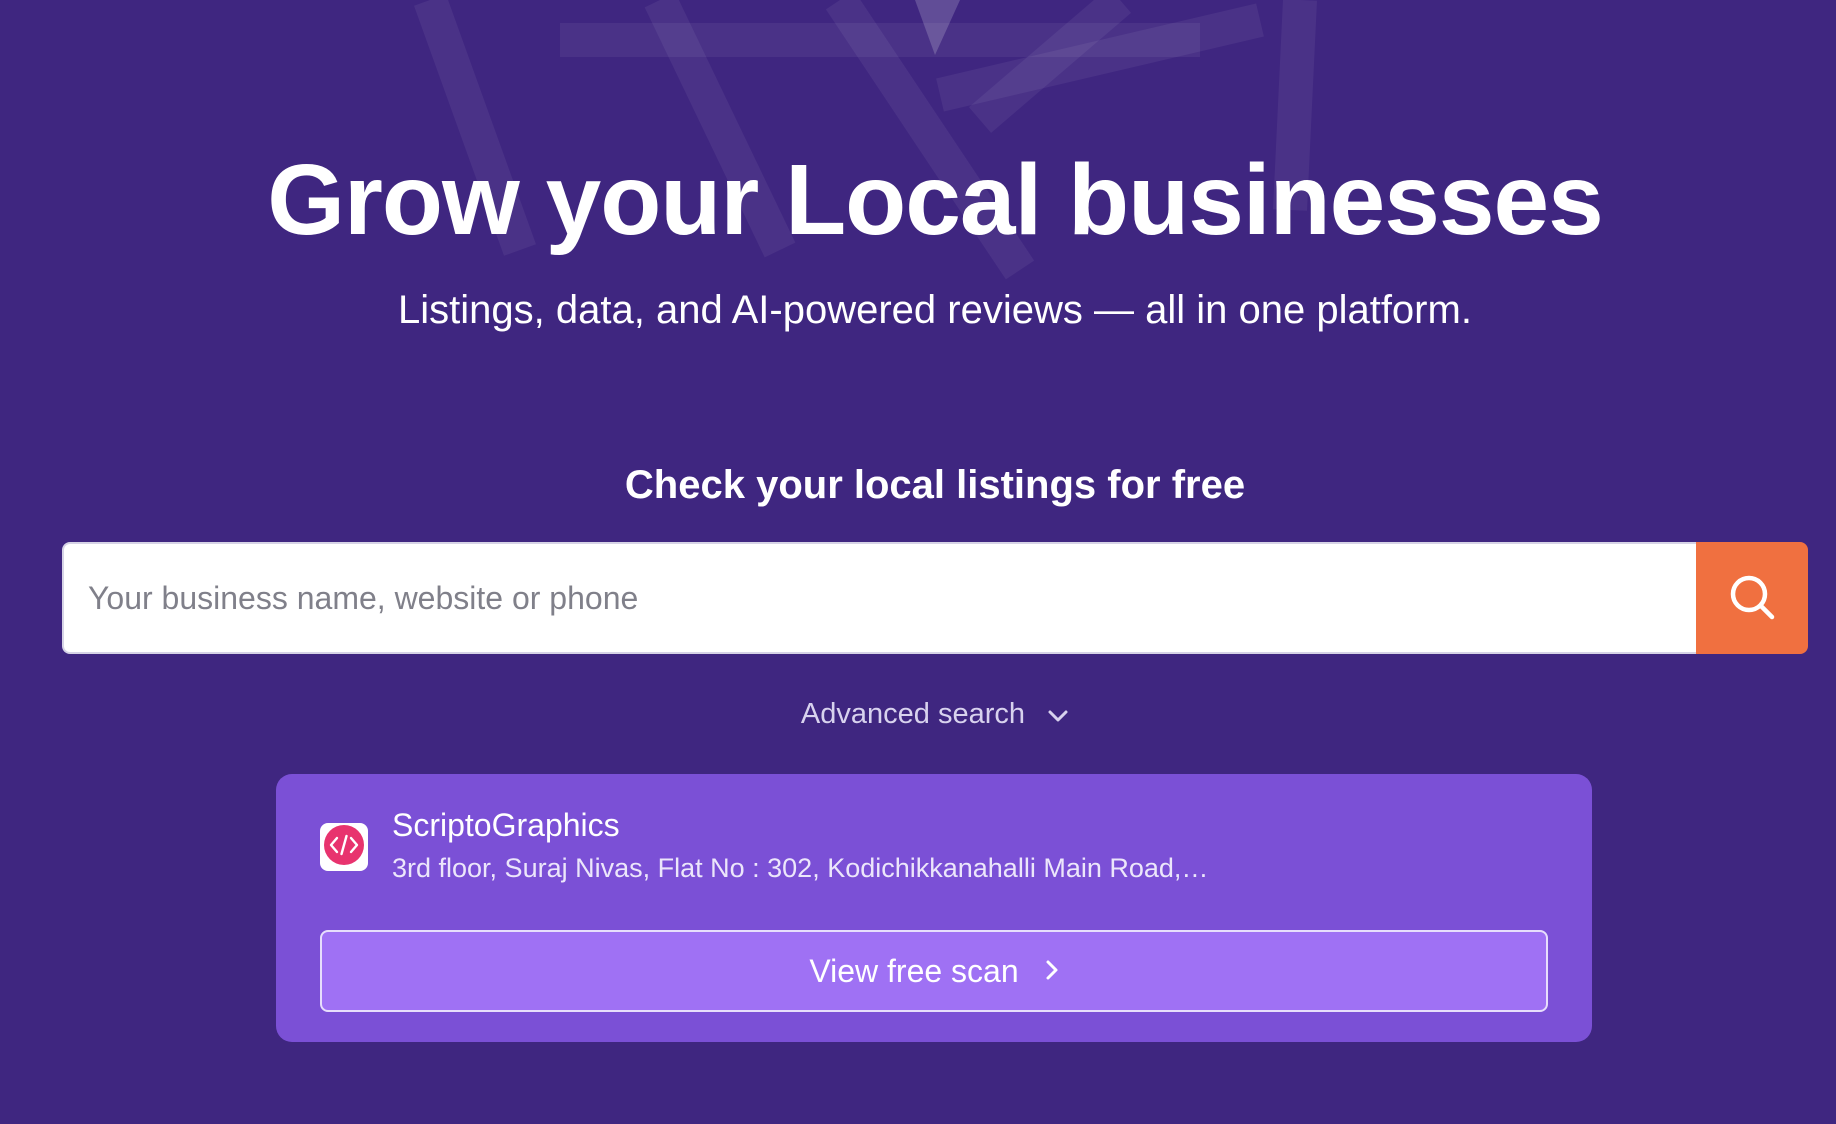 Image resolution: width=1836 pixels, height=1124 pixels. Describe the element at coordinates (1052, 971) in the screenshot. I see `chevron-right-icon` at that location.